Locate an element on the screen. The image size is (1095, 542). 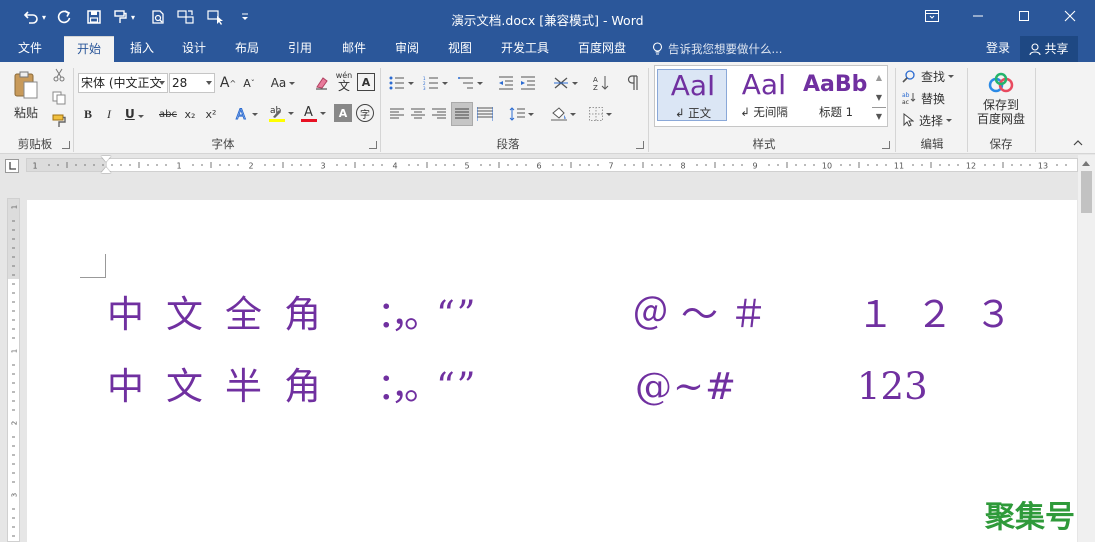
close-icon is located at coordinates (1070, 16).